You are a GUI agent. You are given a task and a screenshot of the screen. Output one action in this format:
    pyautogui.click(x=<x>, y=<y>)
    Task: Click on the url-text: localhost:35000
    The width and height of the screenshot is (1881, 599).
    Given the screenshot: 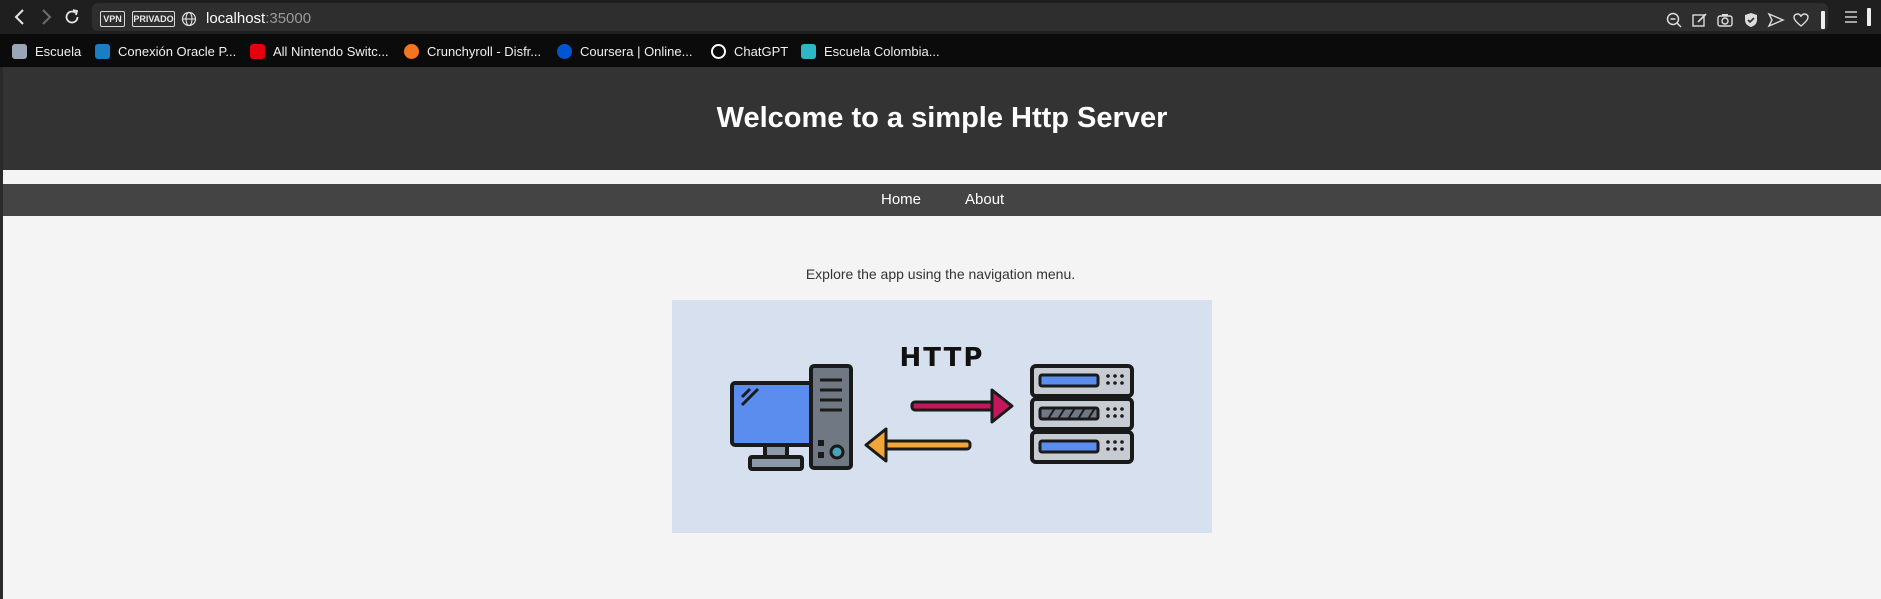 What is the action you would take?
    pyautogui.click(x=258, y=19)
    